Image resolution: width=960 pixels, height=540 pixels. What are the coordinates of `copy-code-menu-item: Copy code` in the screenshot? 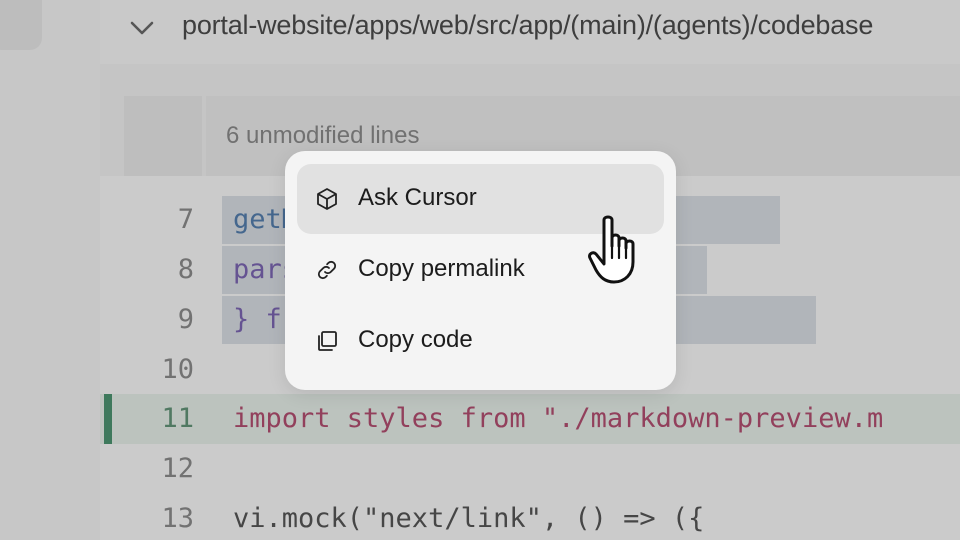 It's located at (480, 341).